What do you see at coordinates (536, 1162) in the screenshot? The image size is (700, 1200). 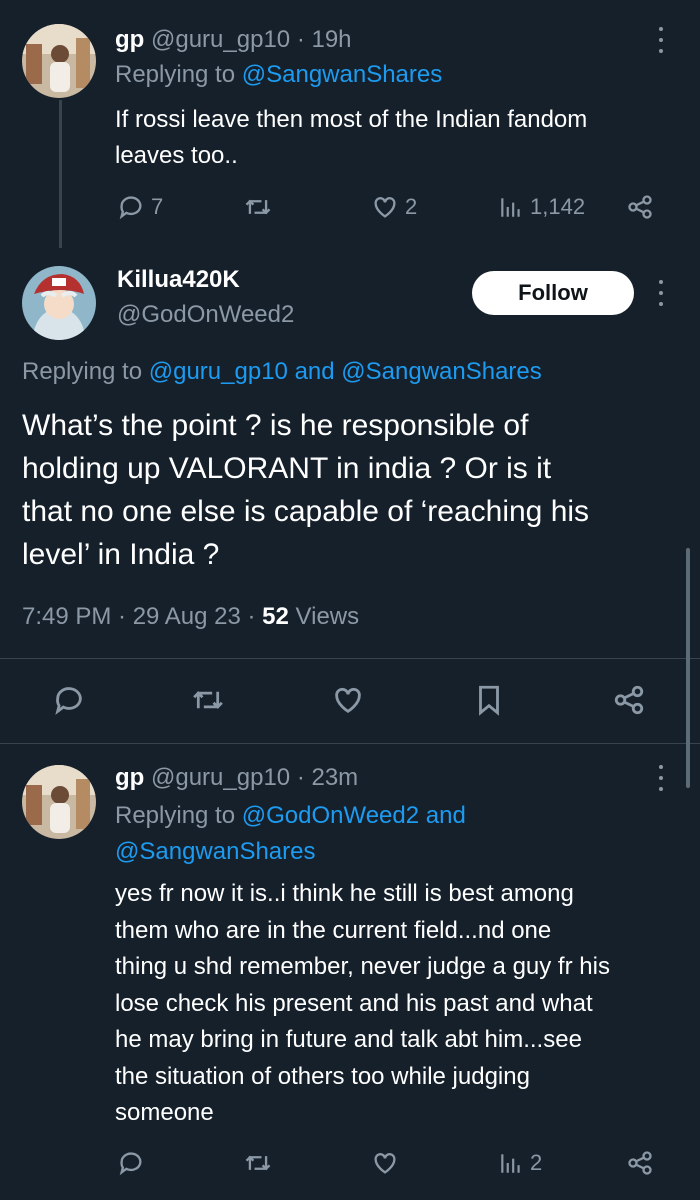 I see `views-count: 2` at bounding box center [536, 1162].